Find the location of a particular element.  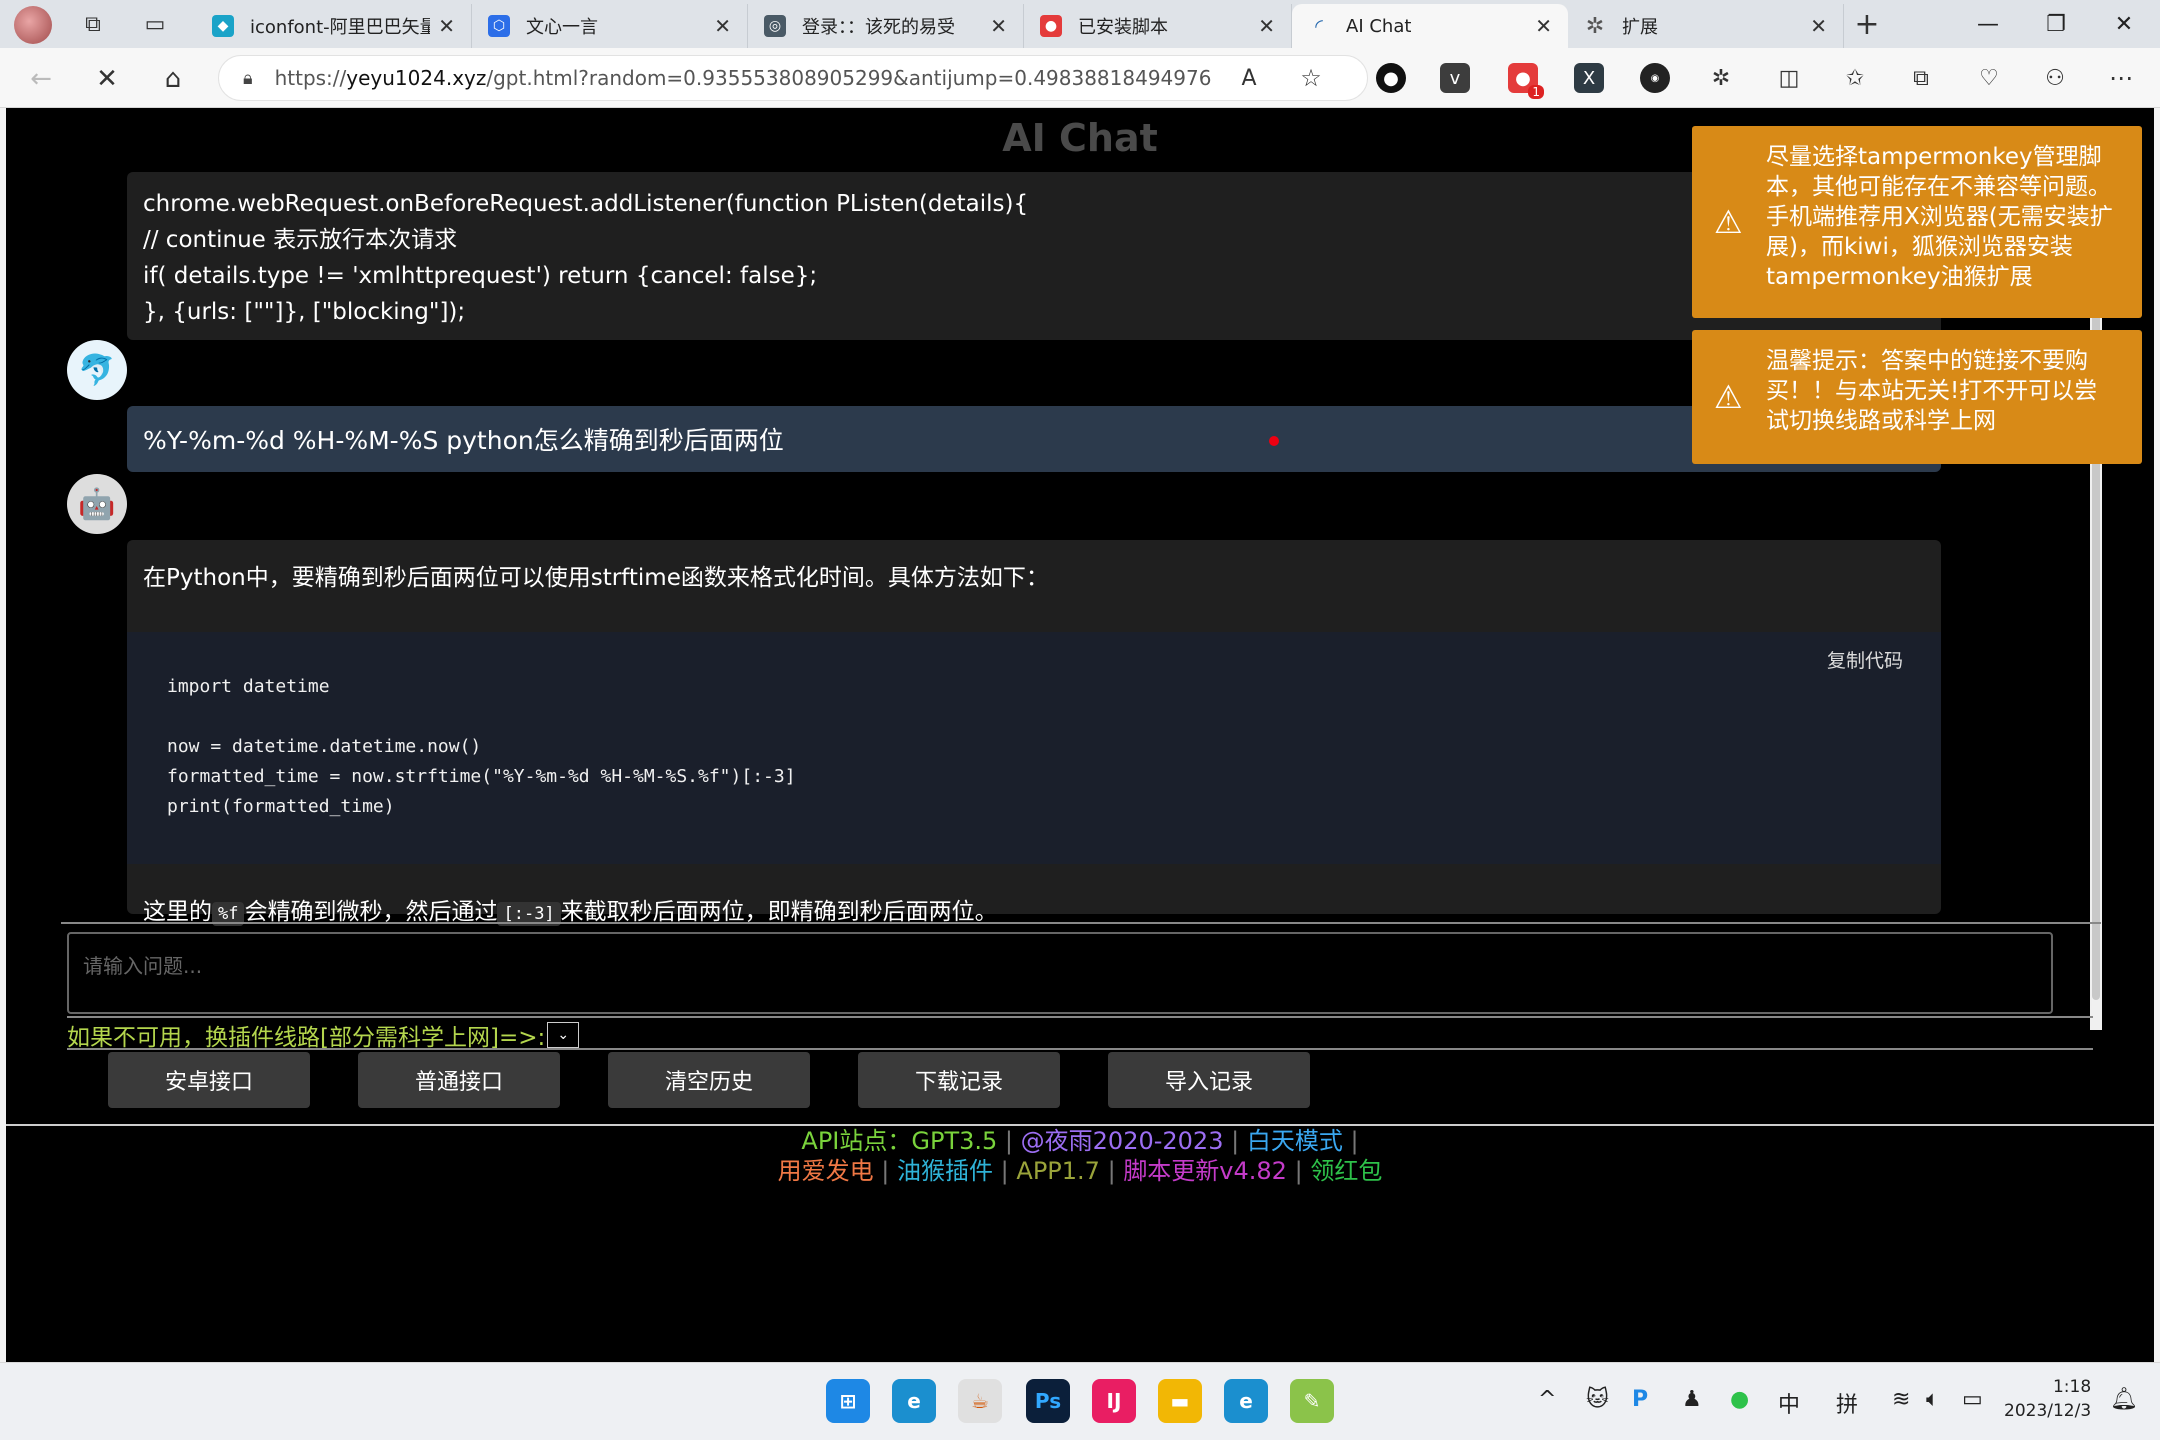

restore-icon: ❐ is located at coordinates (2056, 24).